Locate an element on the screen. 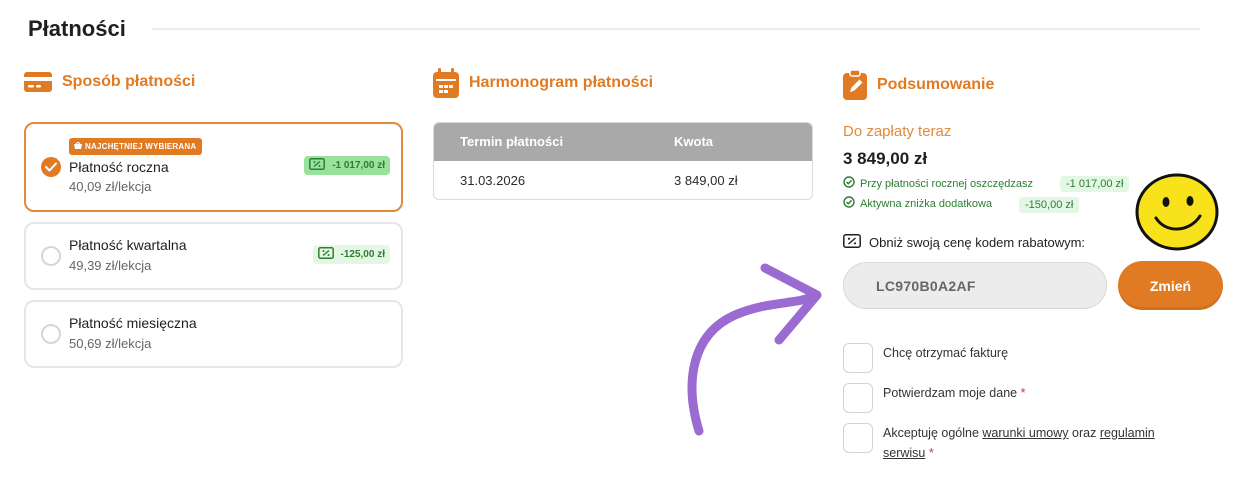 This screenshot has width=1252, height=477. terms-link: warunki umowy is located at coordinates (1025, 433).